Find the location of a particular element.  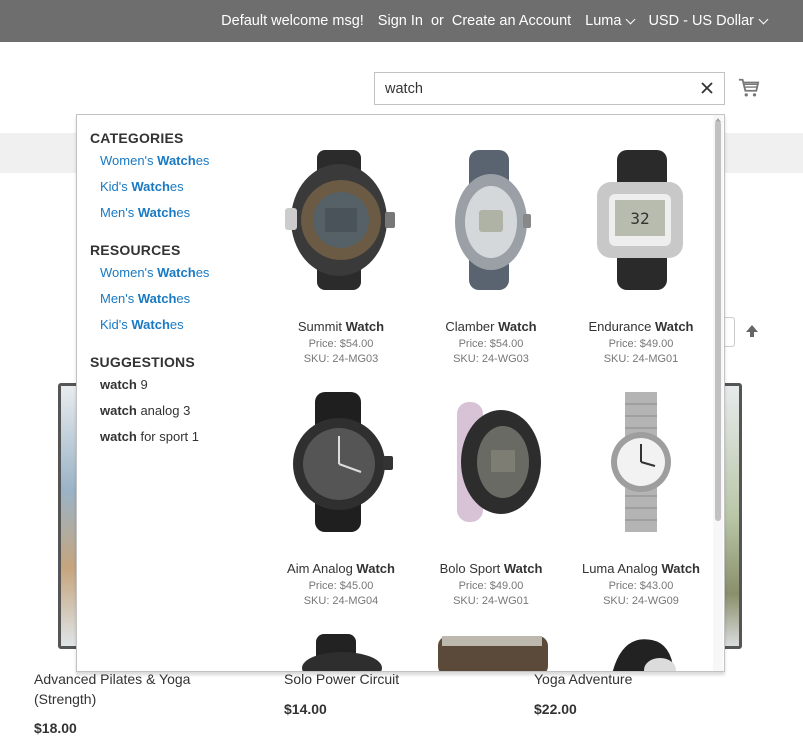

search-field is located at coordinates (549, 88).